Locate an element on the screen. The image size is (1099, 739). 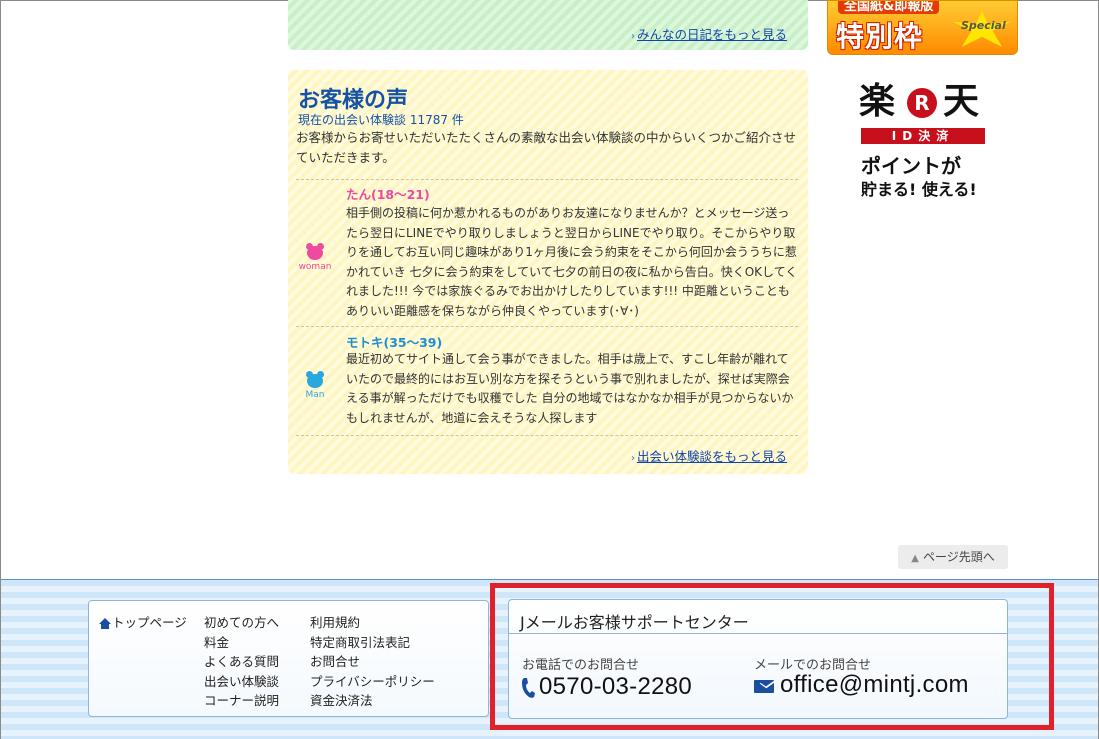
footer-link-stories: 出会い体験談 is located at coordinates (241, 680).